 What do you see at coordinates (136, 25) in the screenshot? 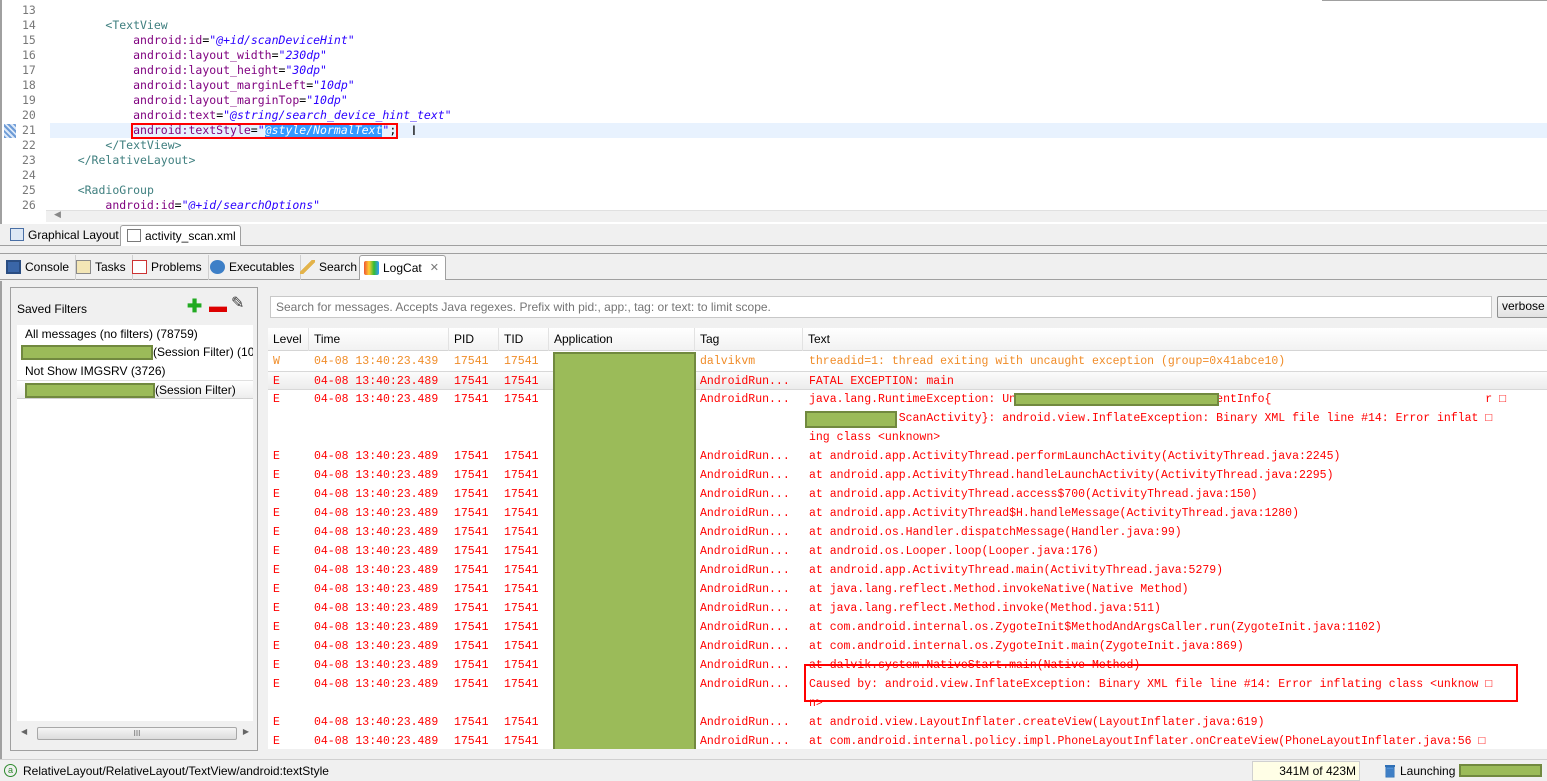
I see `code-token: <TextView` at bounding box center [136, 25].